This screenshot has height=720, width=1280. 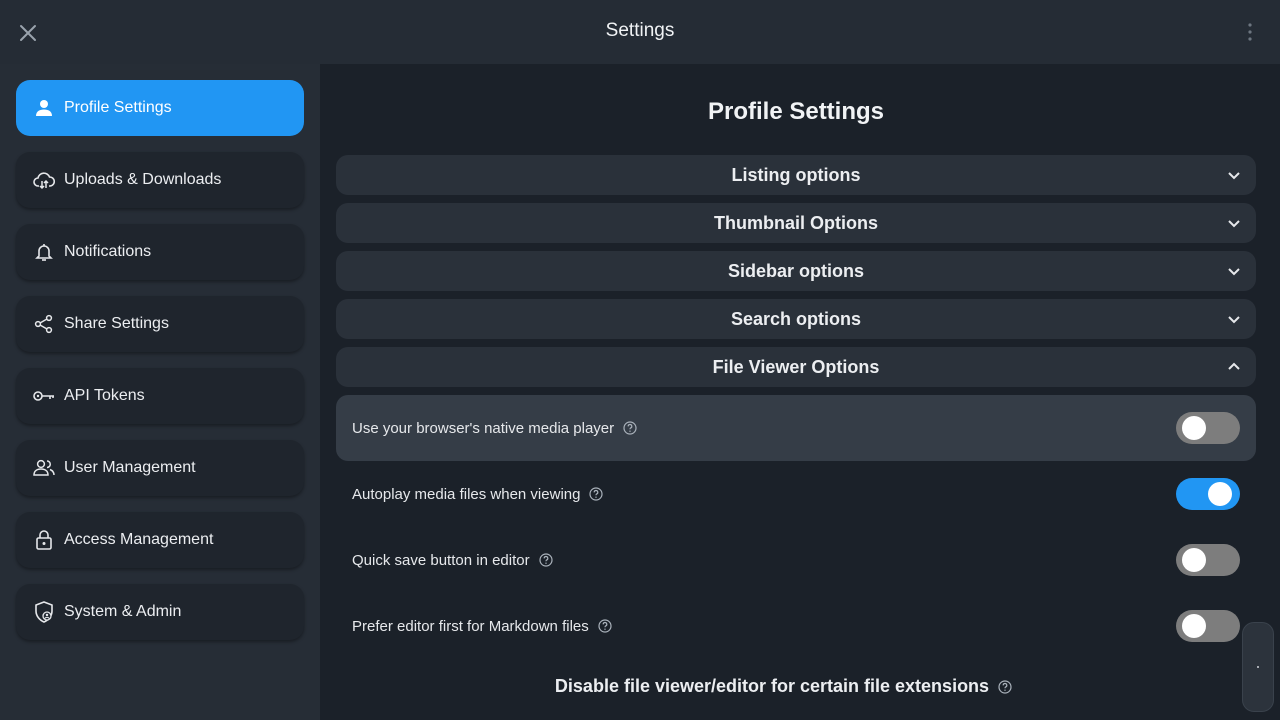 I want to click on person-icon, so click(x=44, y=108).